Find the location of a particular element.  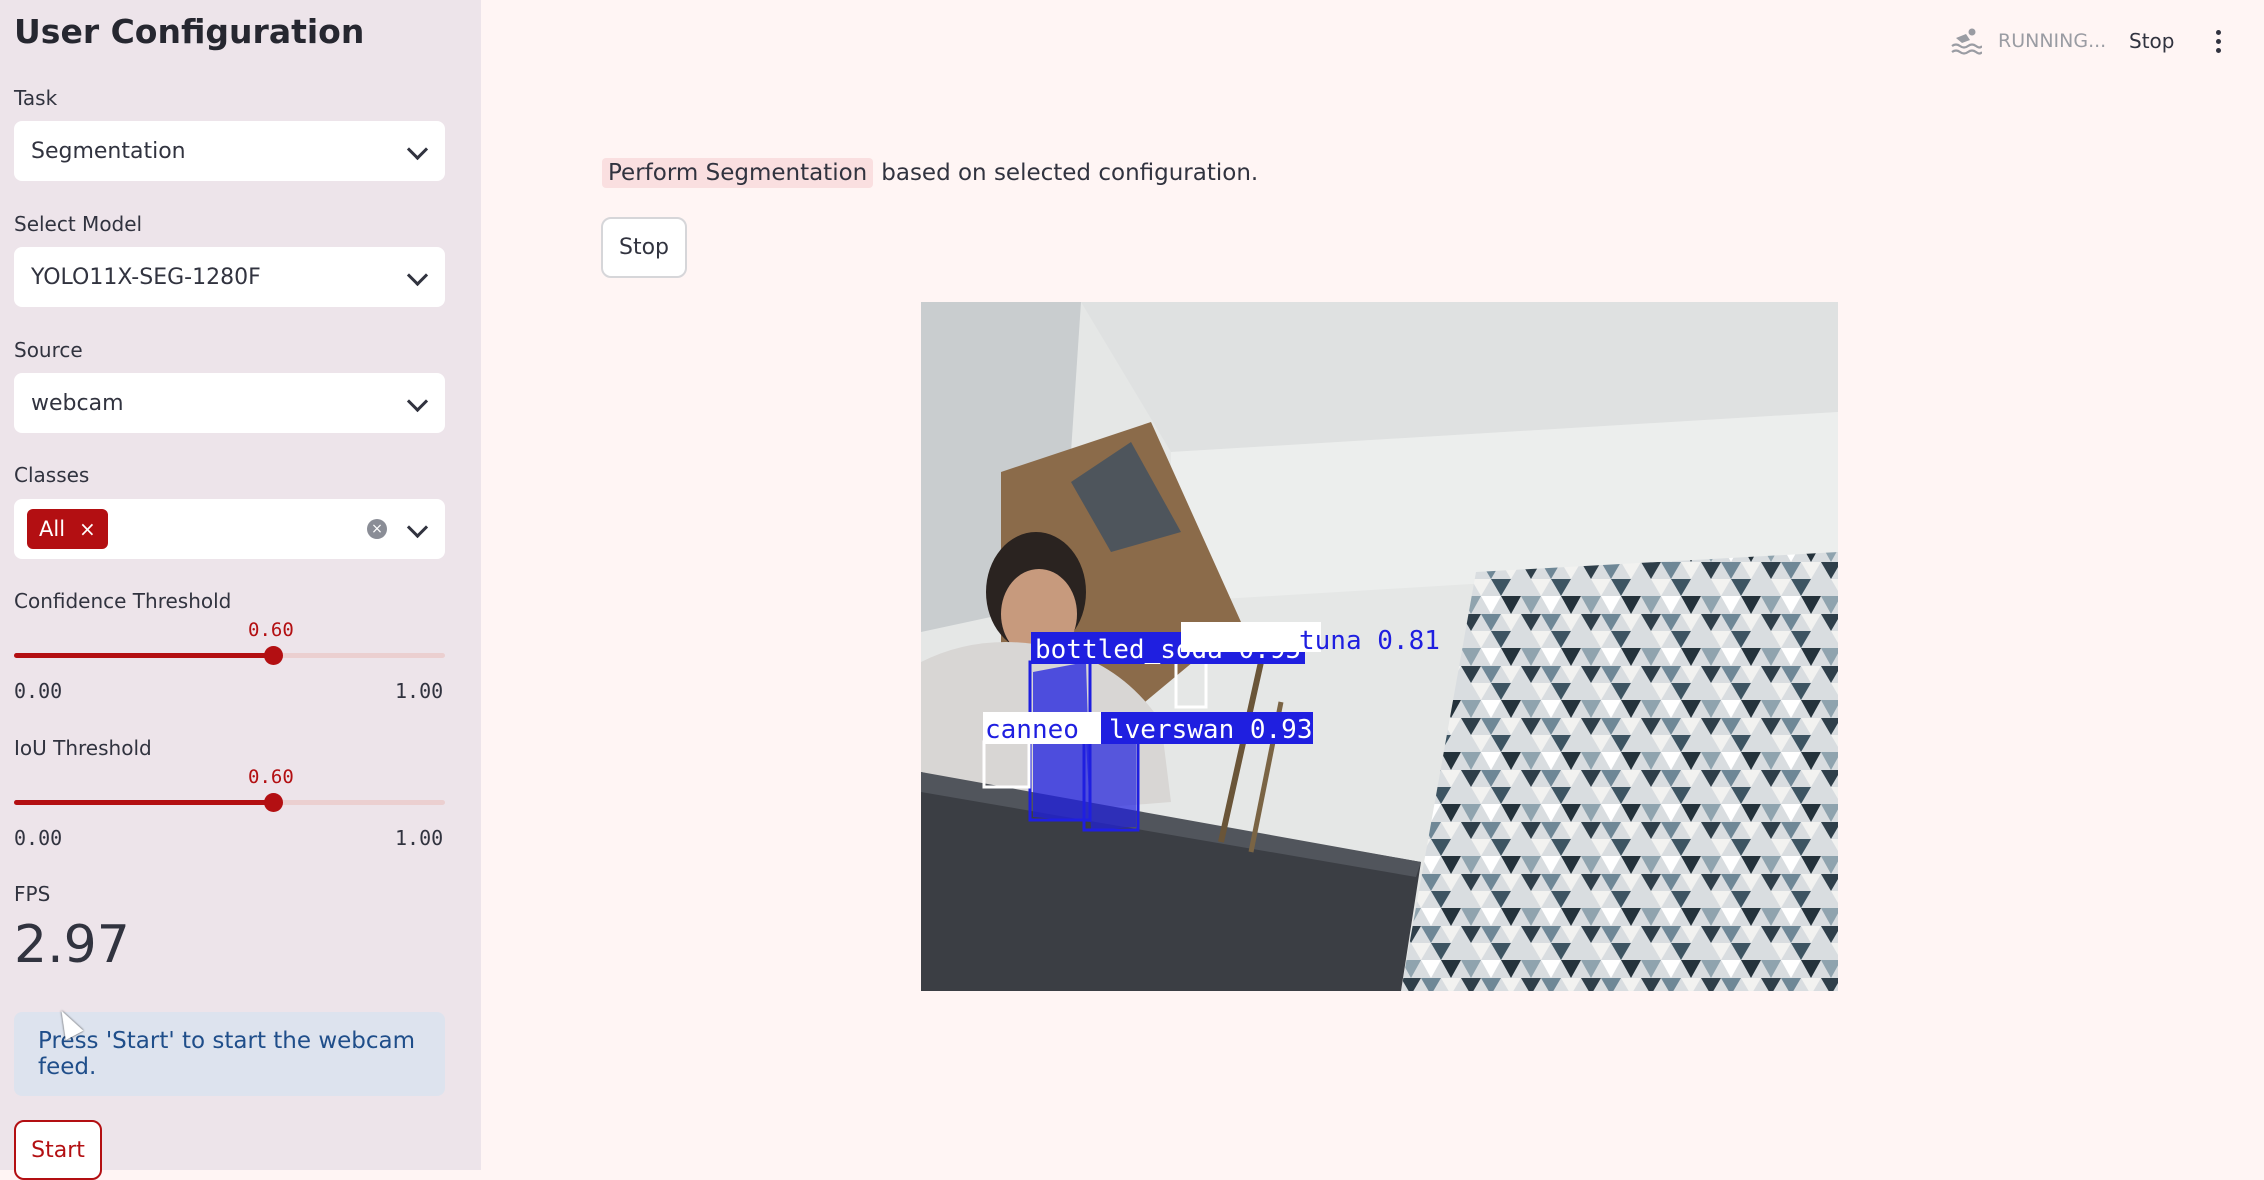

tag-remove-icon: × is located at coordinates (87, 529).